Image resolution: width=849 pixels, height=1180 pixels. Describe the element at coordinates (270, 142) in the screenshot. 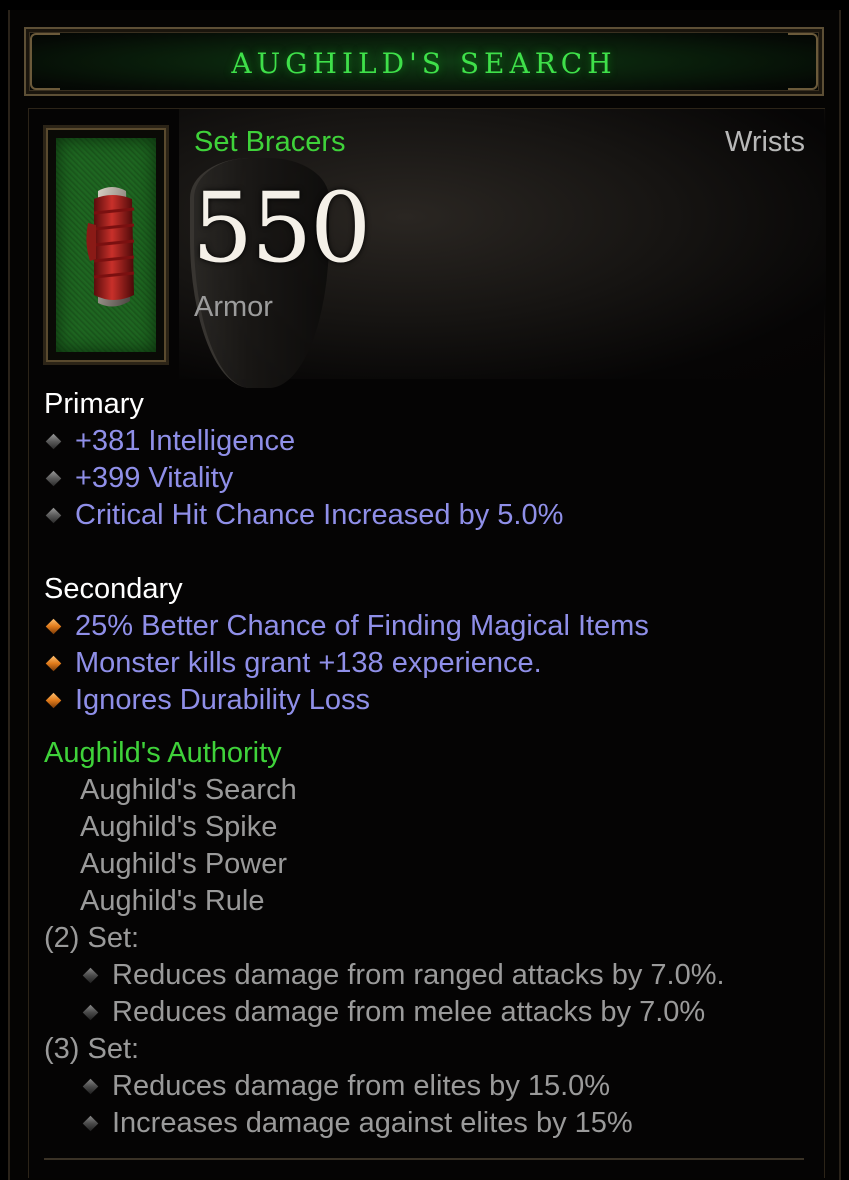

I see `item-type: Set Bracers` at that location.